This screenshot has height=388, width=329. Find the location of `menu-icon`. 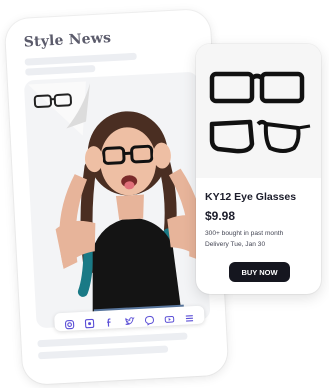

menu-icon is located at coordinates (189, 316).